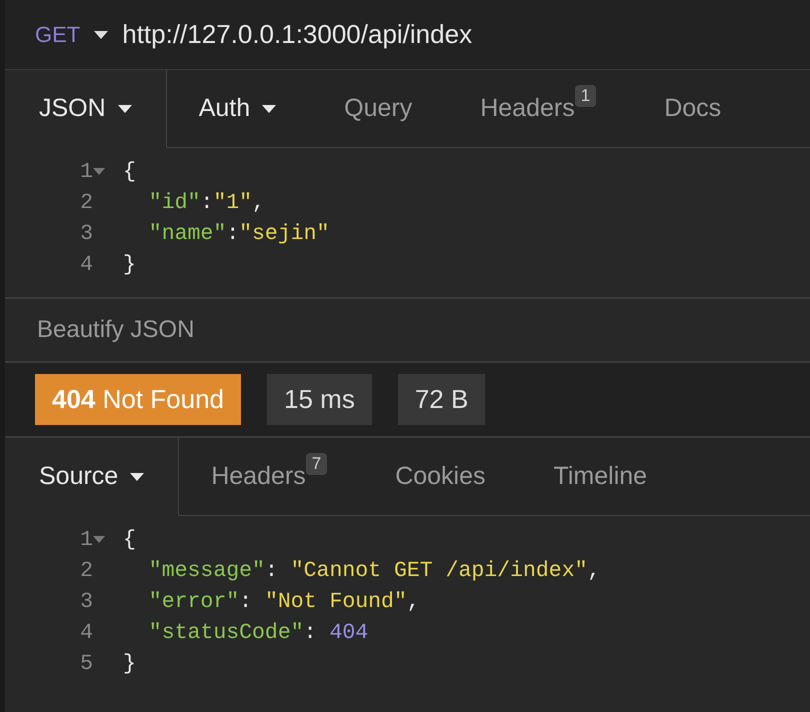  I want to click on method-dropdown: GET, so click(71, 35).